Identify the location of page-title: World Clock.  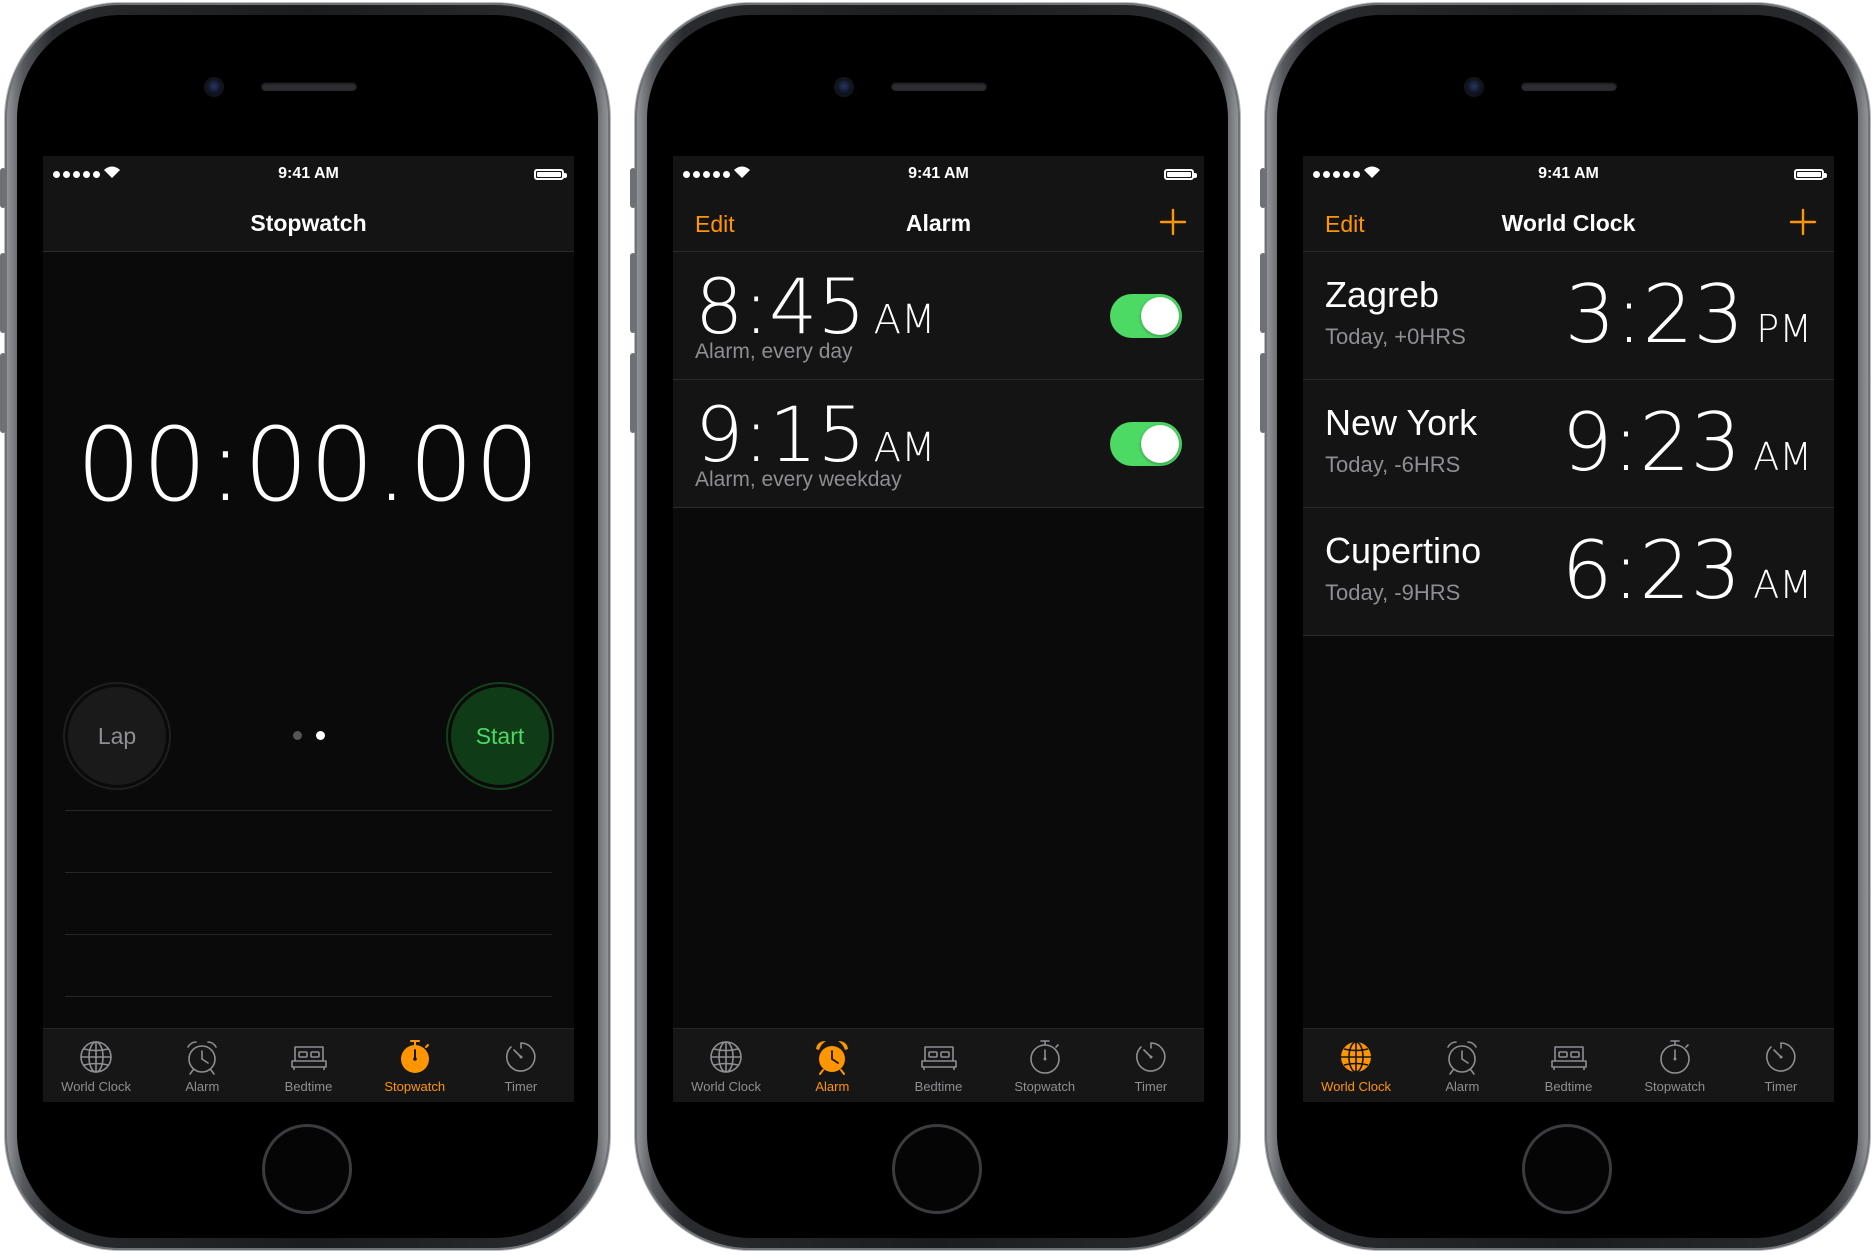
(1568, 223).